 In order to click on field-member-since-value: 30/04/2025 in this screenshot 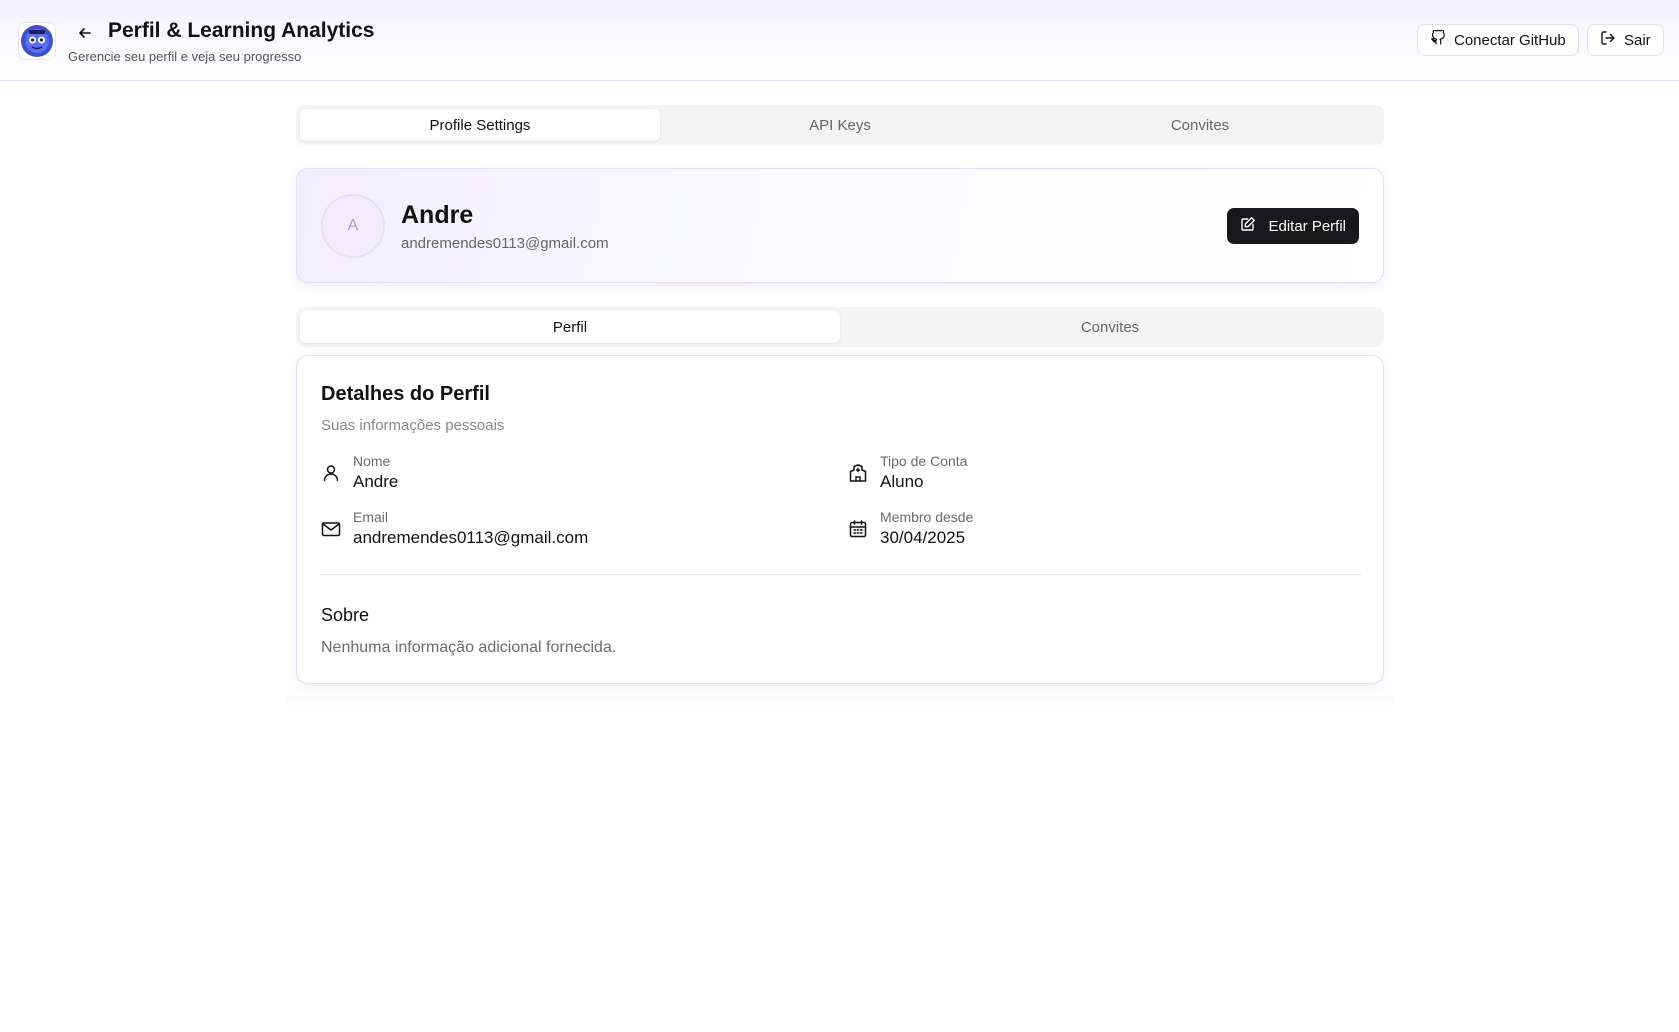, I will do `click(923, 537)`.